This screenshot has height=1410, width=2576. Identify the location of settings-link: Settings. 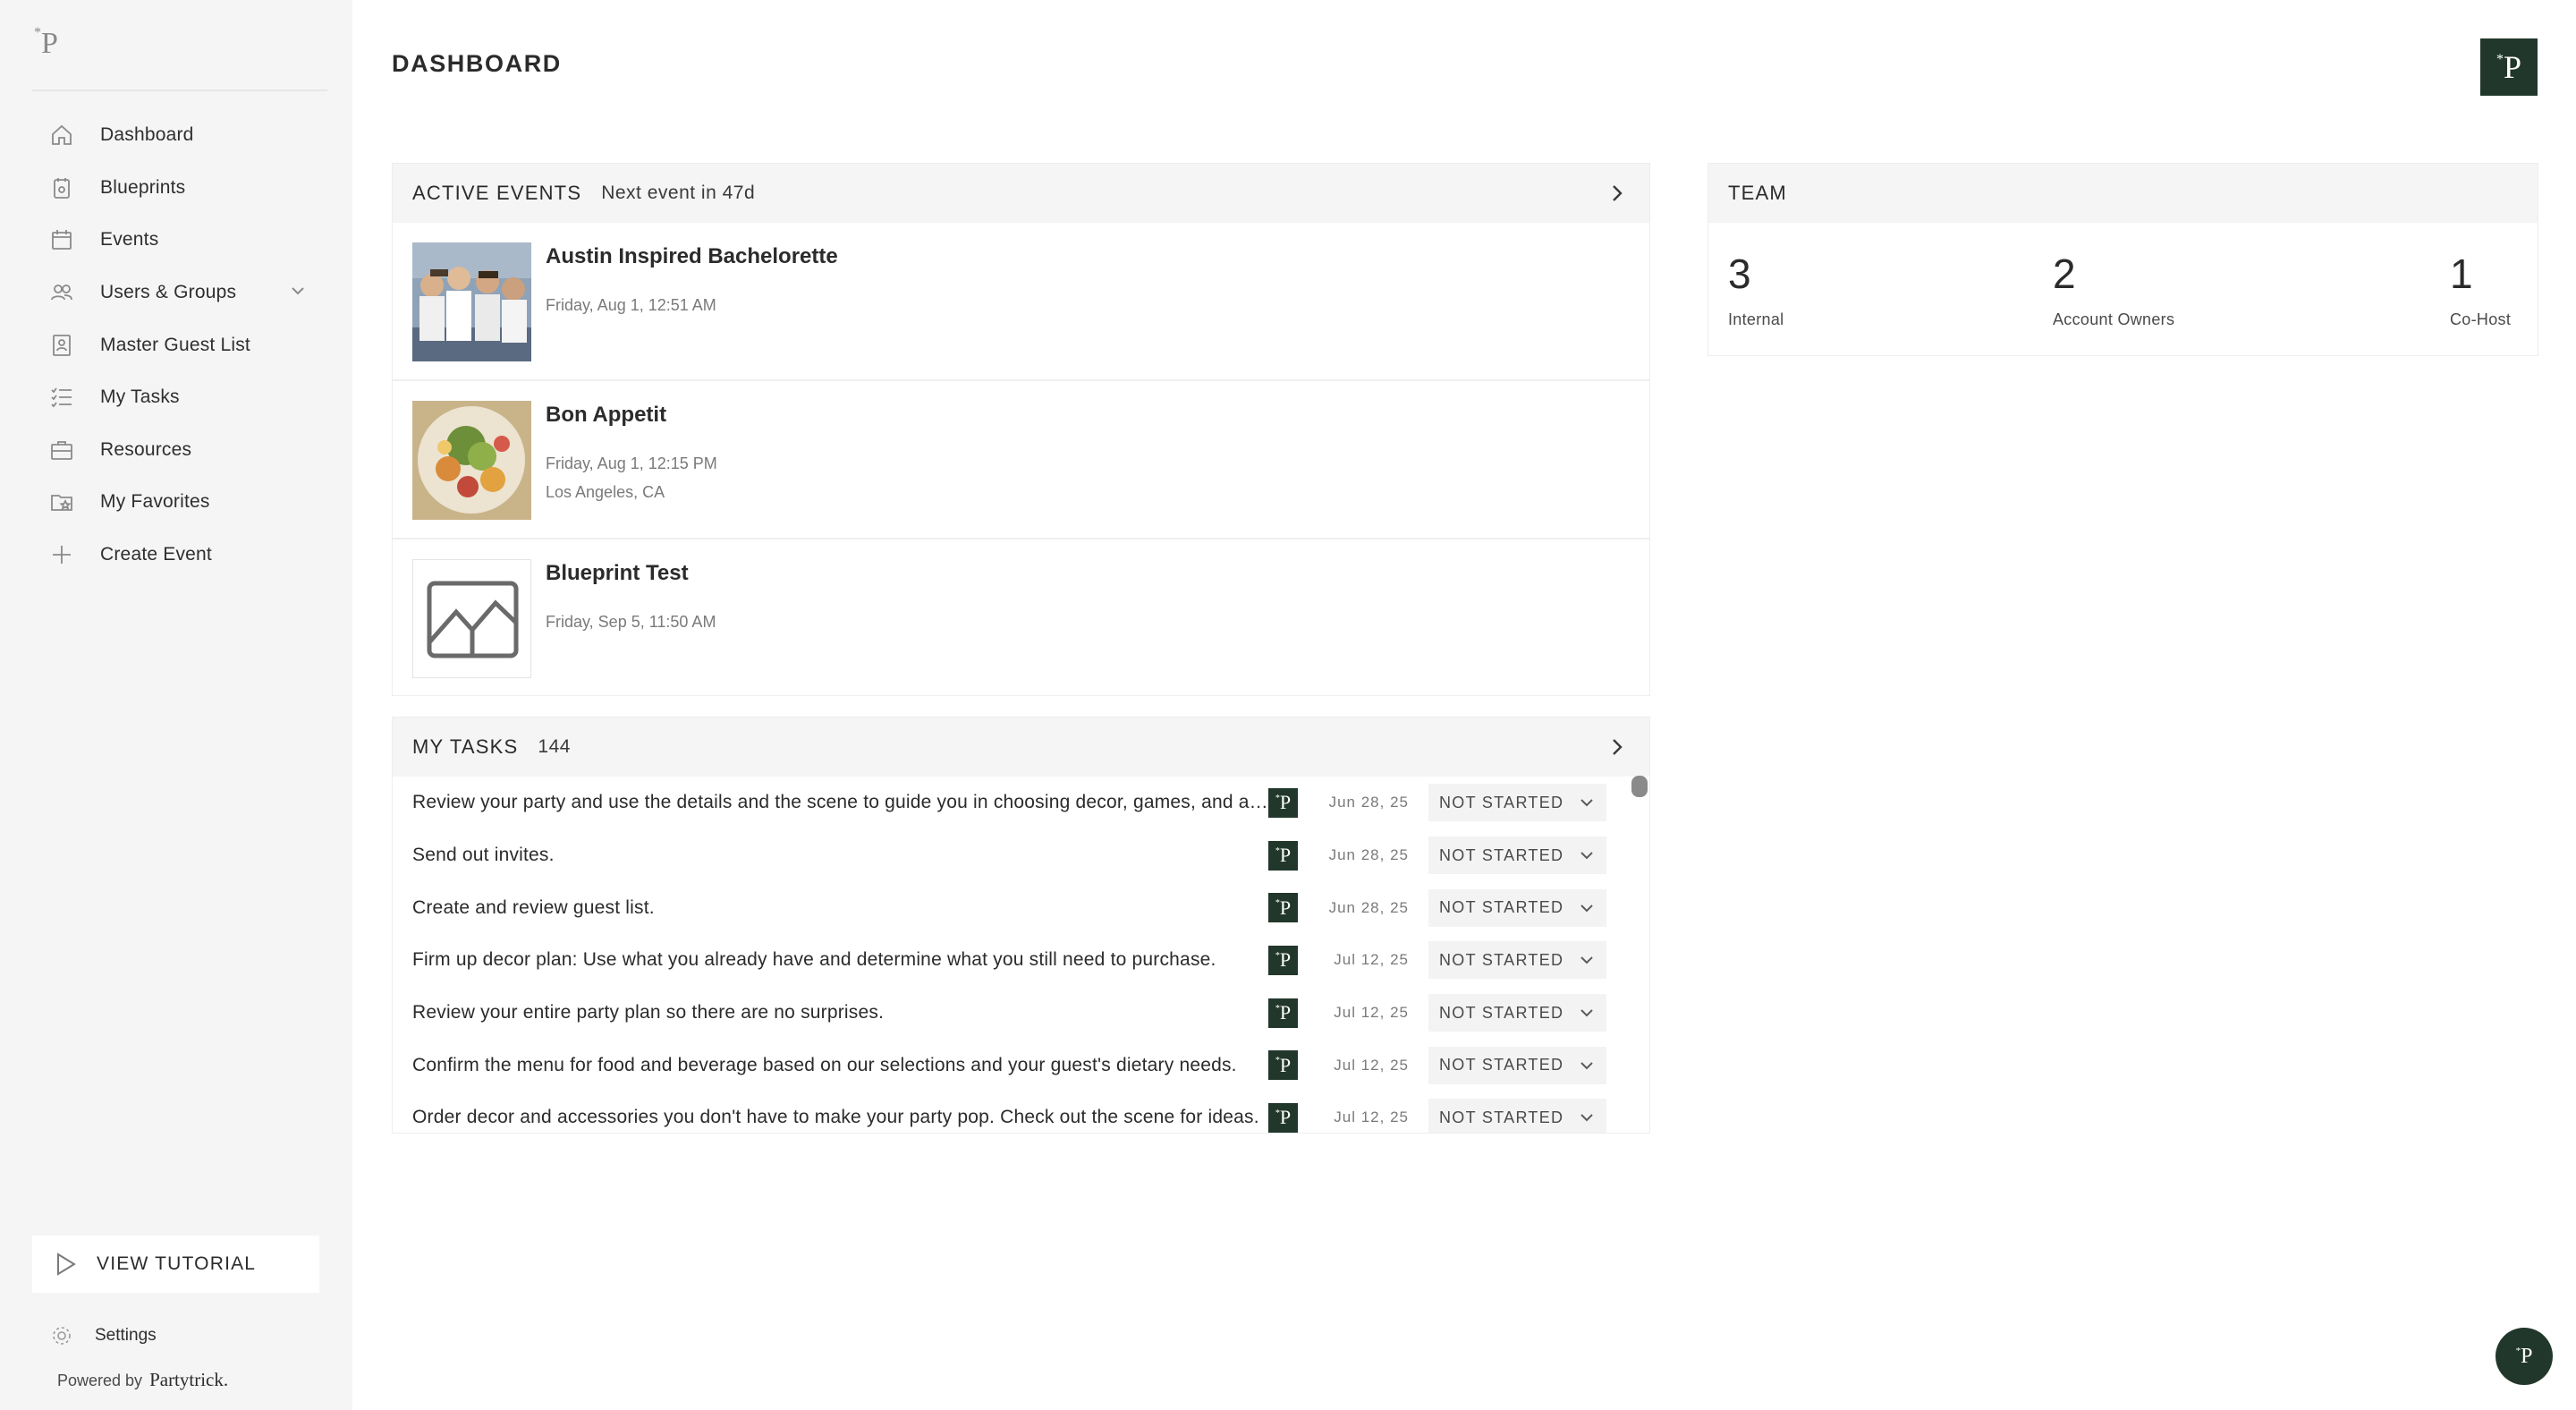
(103, 1336).